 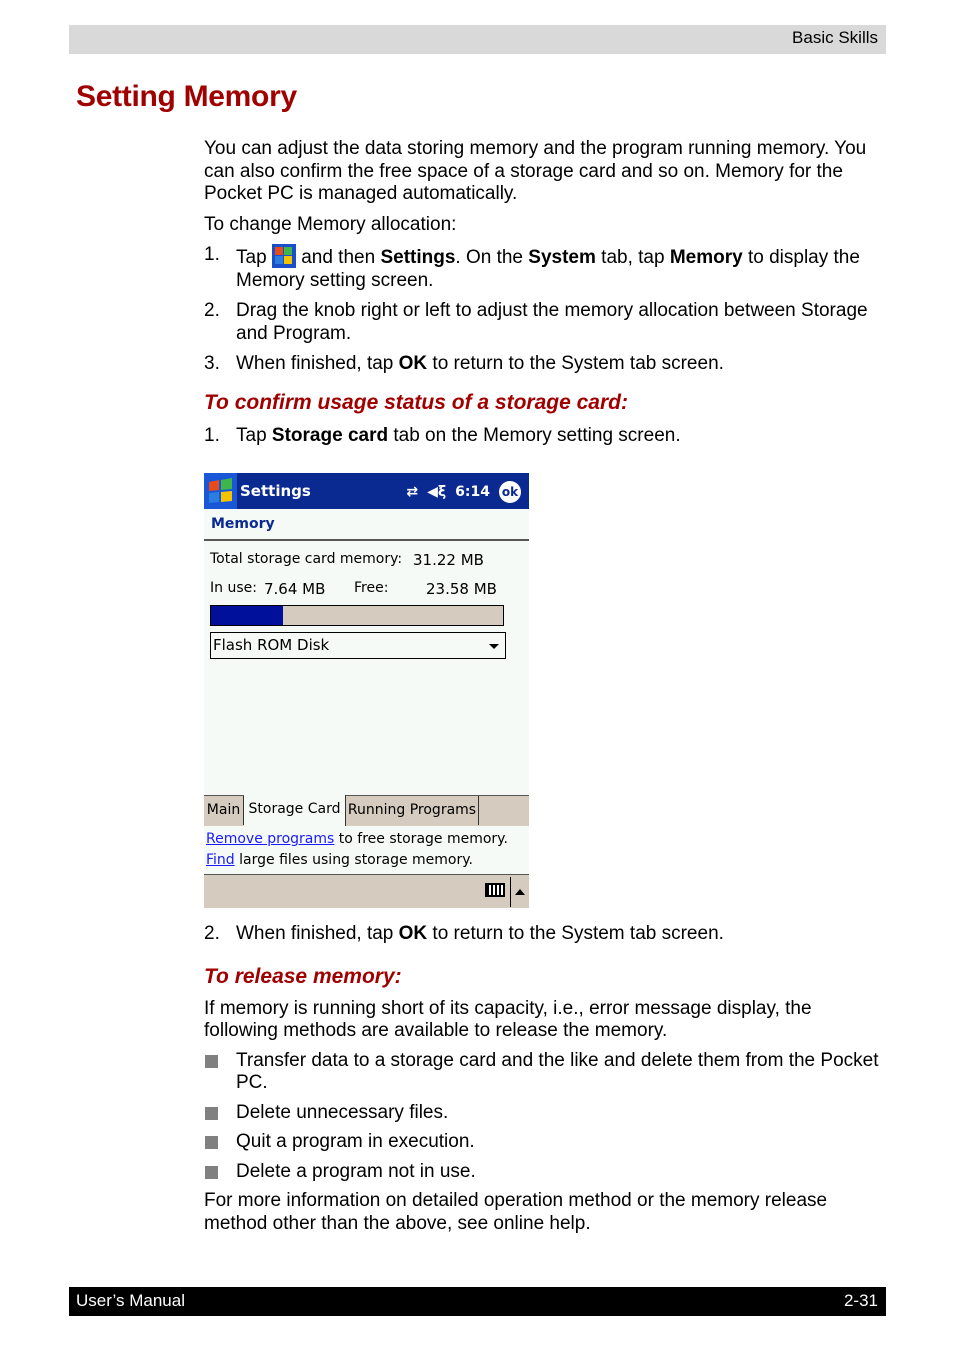 I want to click on running-footer: User’s Manual 2-31, so click(x=477, y=1301).